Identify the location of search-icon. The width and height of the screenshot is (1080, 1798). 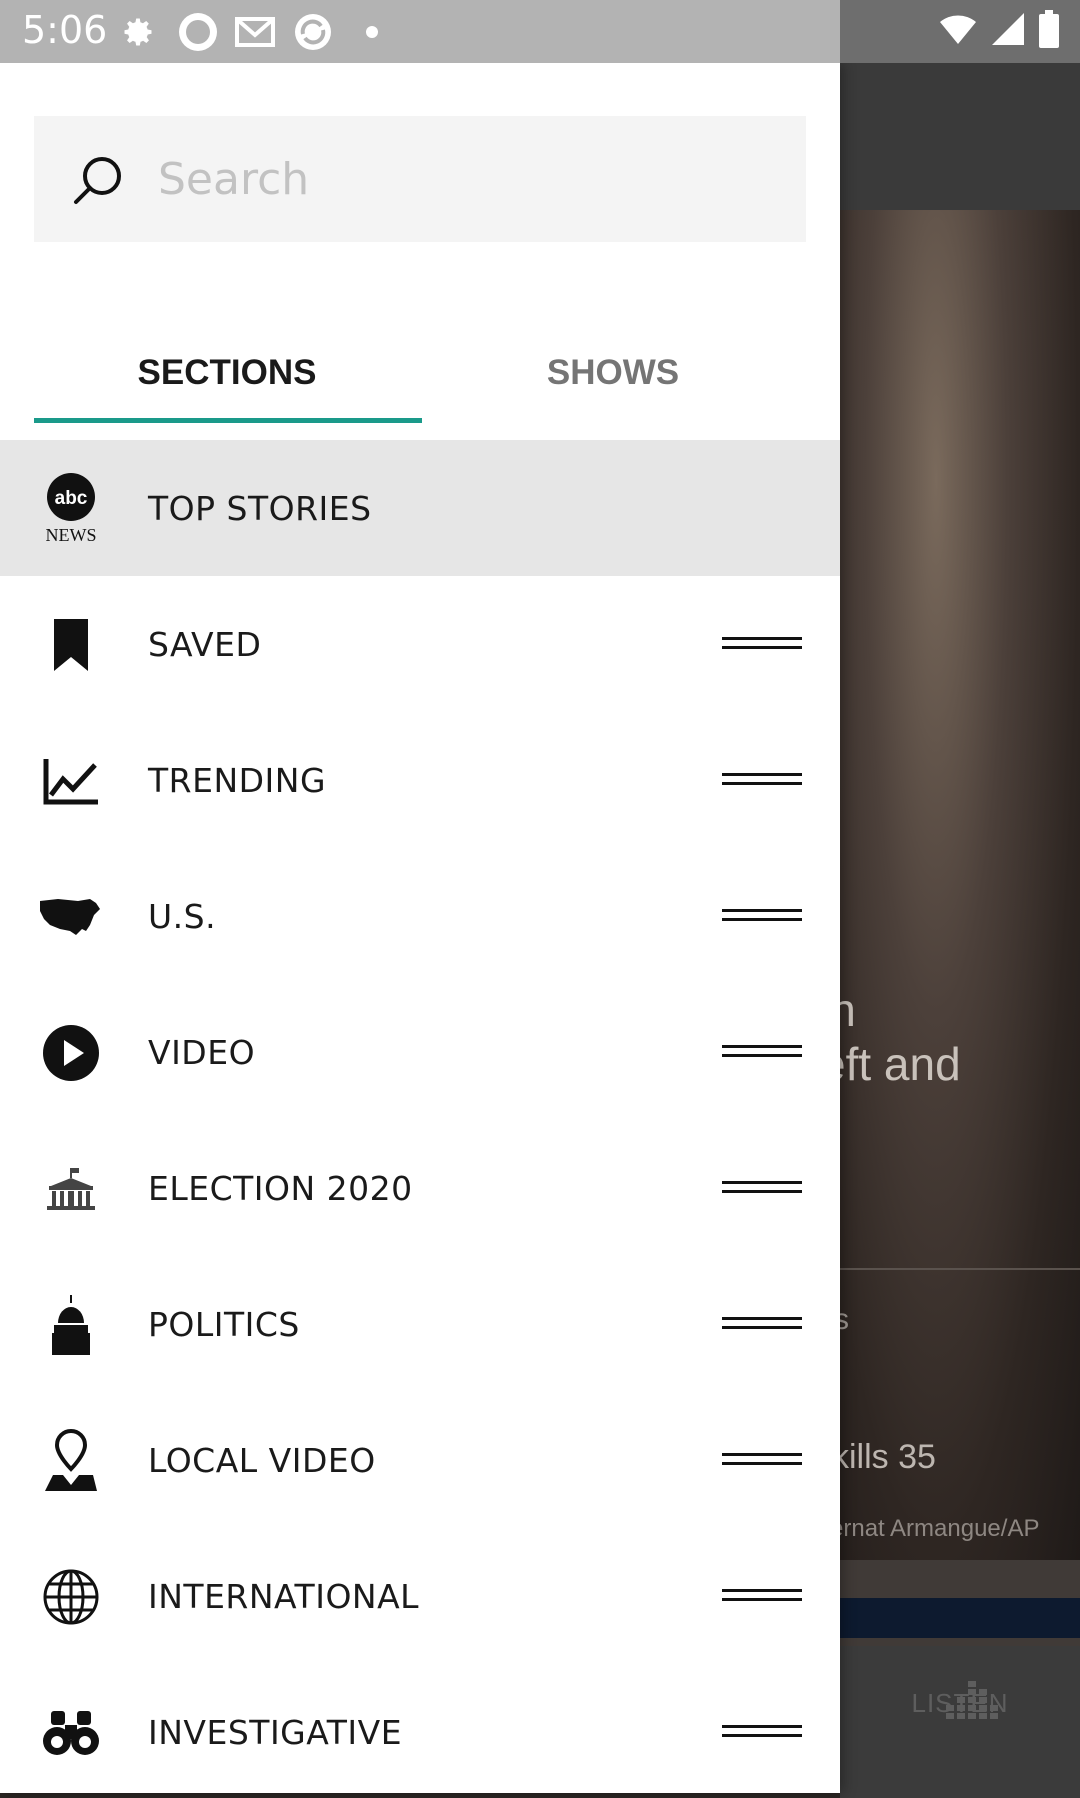
(98, 182).